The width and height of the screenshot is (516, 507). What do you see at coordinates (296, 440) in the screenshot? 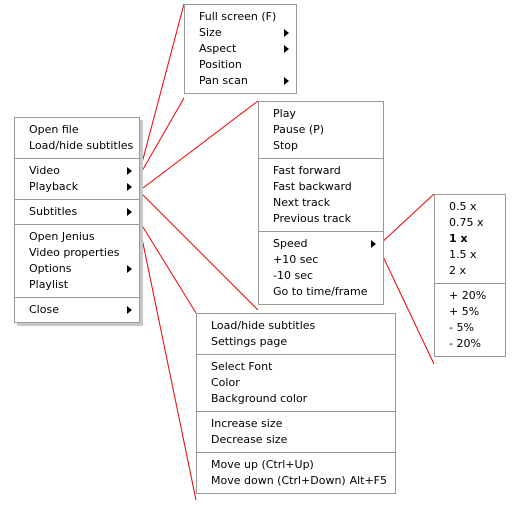
I see `menu-item-decrease-size: Decrease size` at bounding box center [296, 440].